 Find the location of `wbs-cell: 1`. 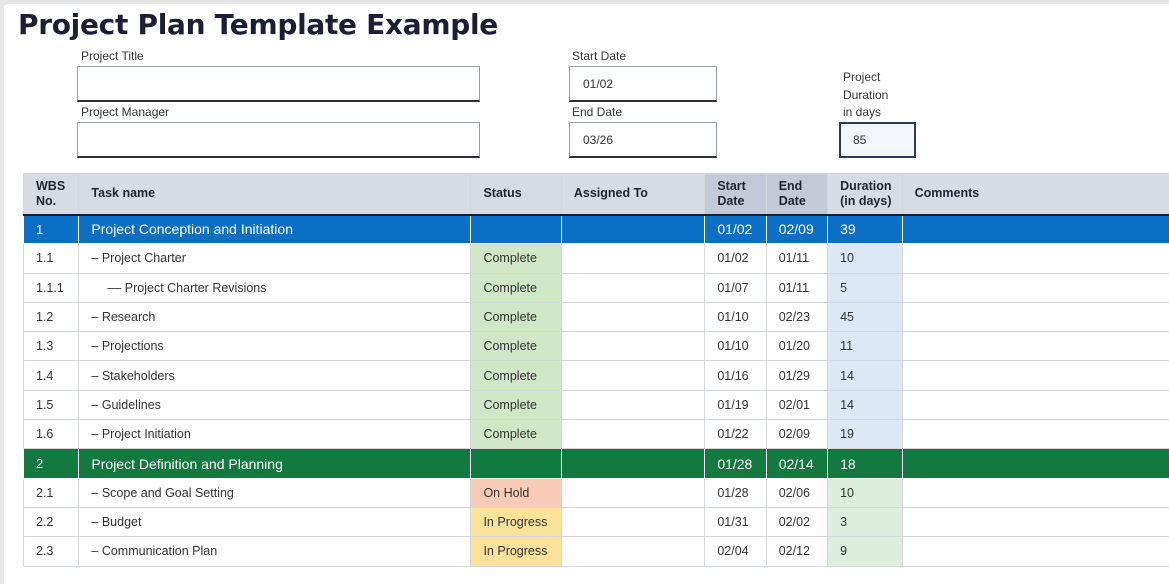

wbs-cell: 1 is located at coordinates (51, 229).